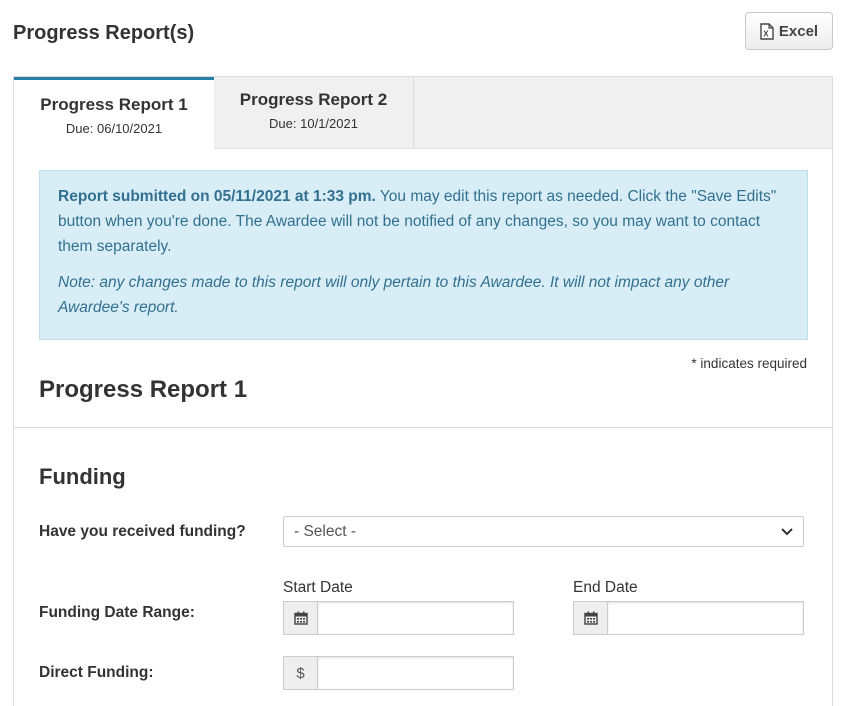  What do you see at coordinates (142, 531) in the screenshot?
I see `received-funding-label: Have you received funding?` at bounding box center [142, 531].